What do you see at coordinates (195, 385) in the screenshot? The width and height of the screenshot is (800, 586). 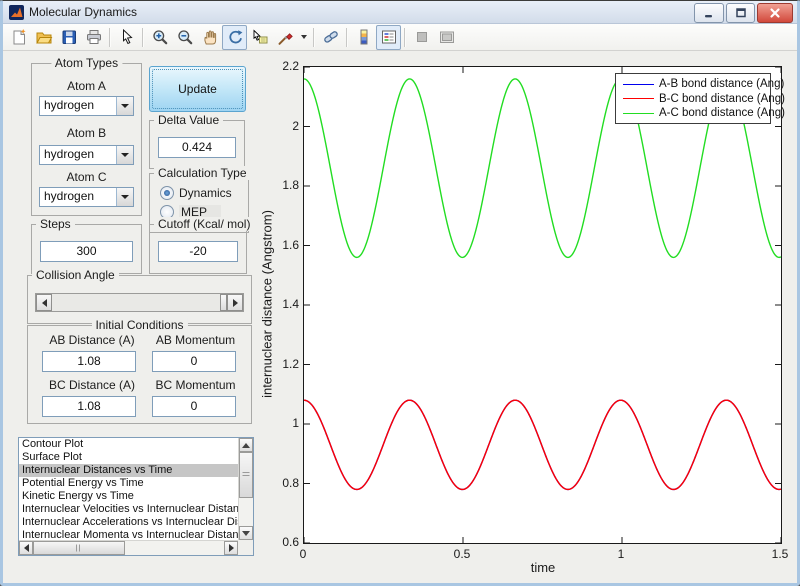 I see `bc-momentum-label: BC Momentum` at bounding box center [195, 385].